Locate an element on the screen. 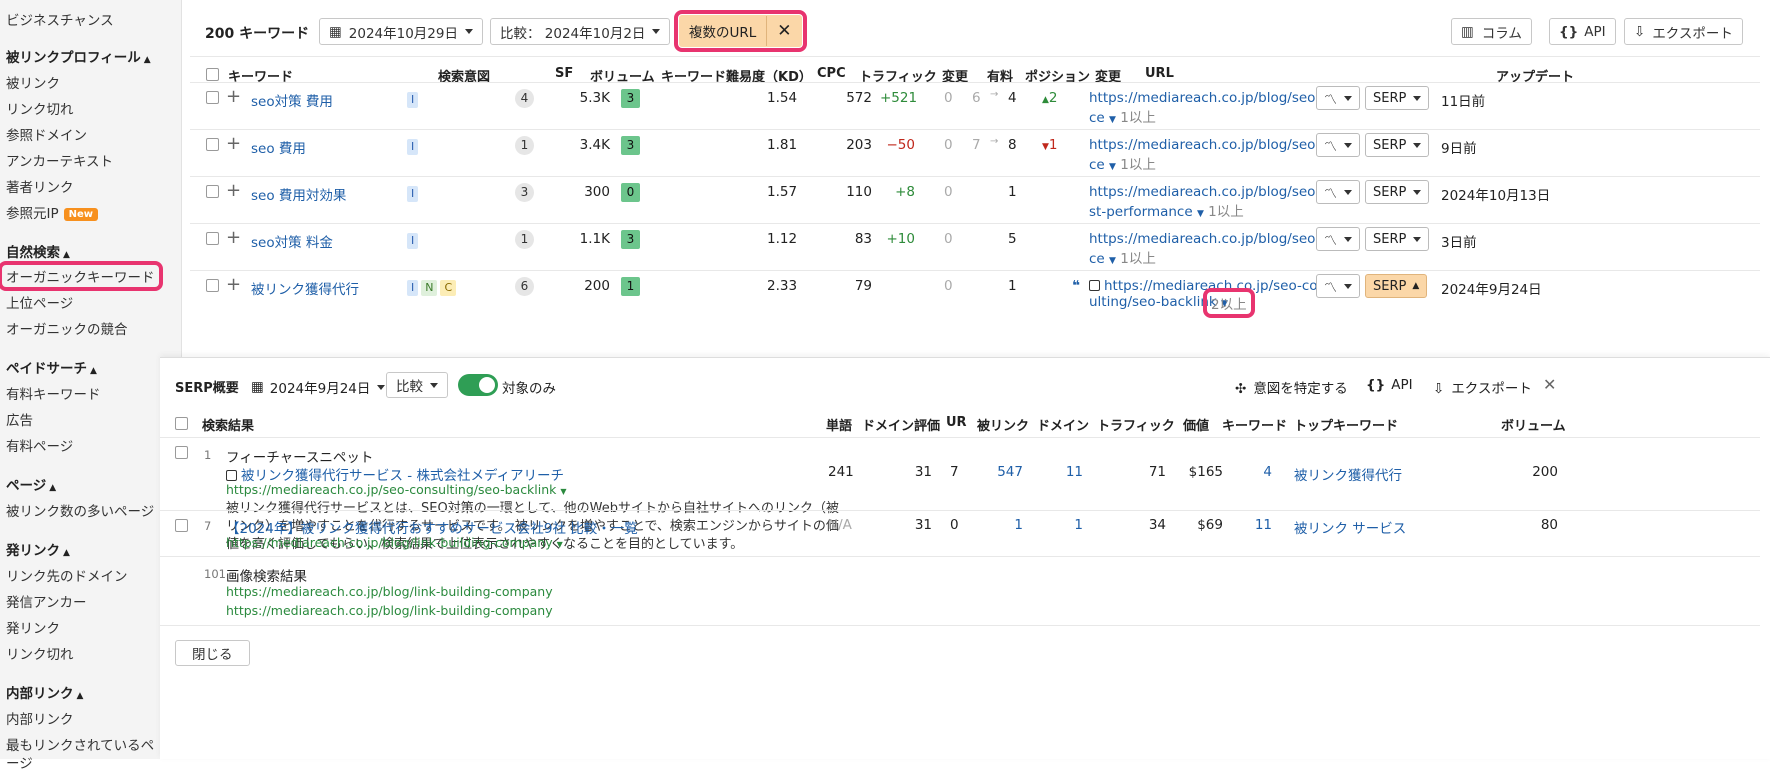  col-value: 価値 is located at coordinates (1196, 424).